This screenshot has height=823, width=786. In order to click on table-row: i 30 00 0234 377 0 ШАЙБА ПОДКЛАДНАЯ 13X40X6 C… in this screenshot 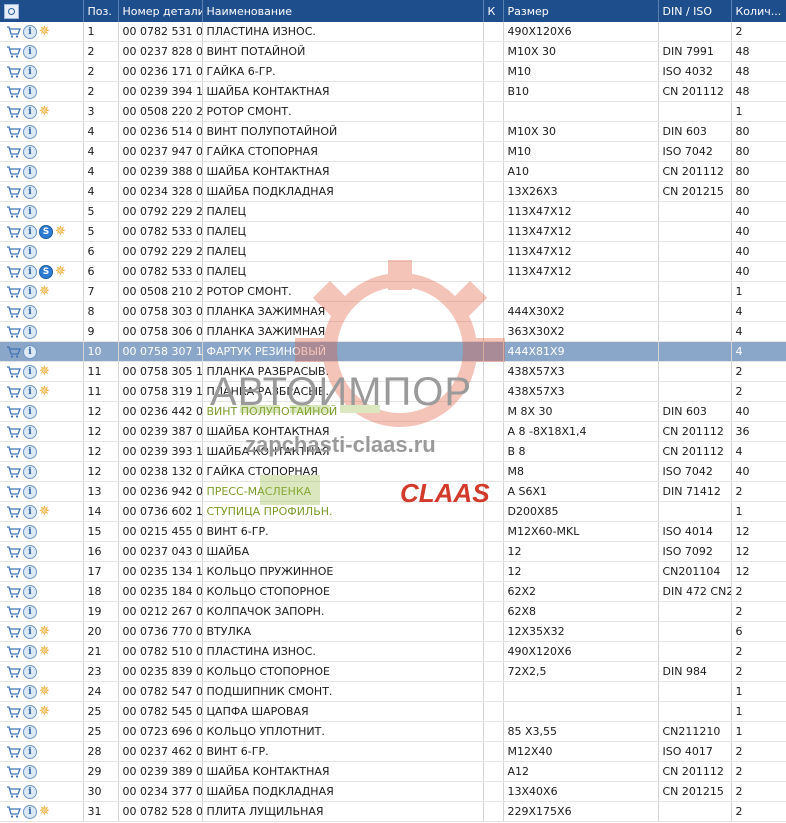, I will do `click(393, 791)`.